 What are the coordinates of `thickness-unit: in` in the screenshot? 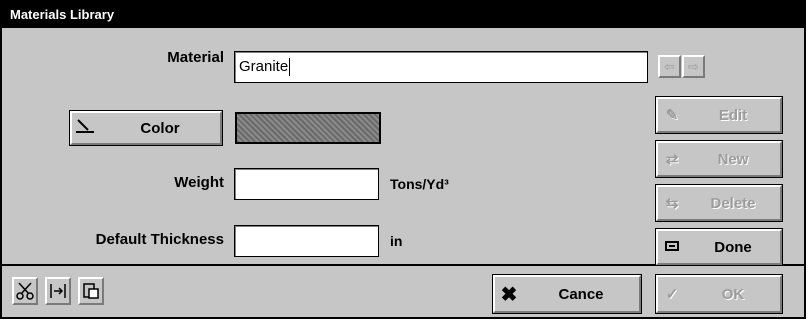 It's located at (396, 241).